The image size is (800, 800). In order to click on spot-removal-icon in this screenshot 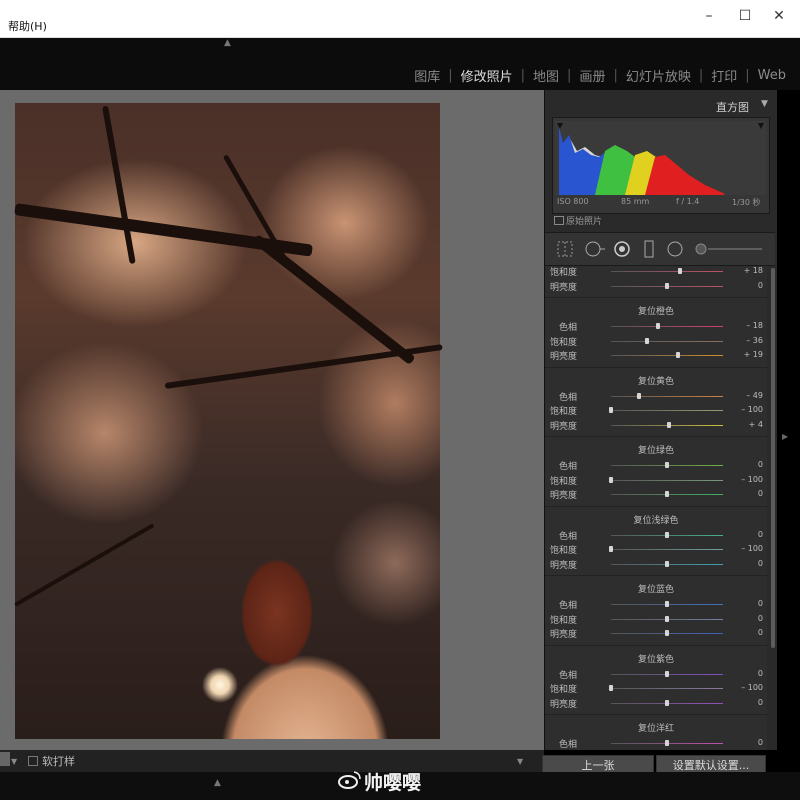, I will do `click(595, 249)`.